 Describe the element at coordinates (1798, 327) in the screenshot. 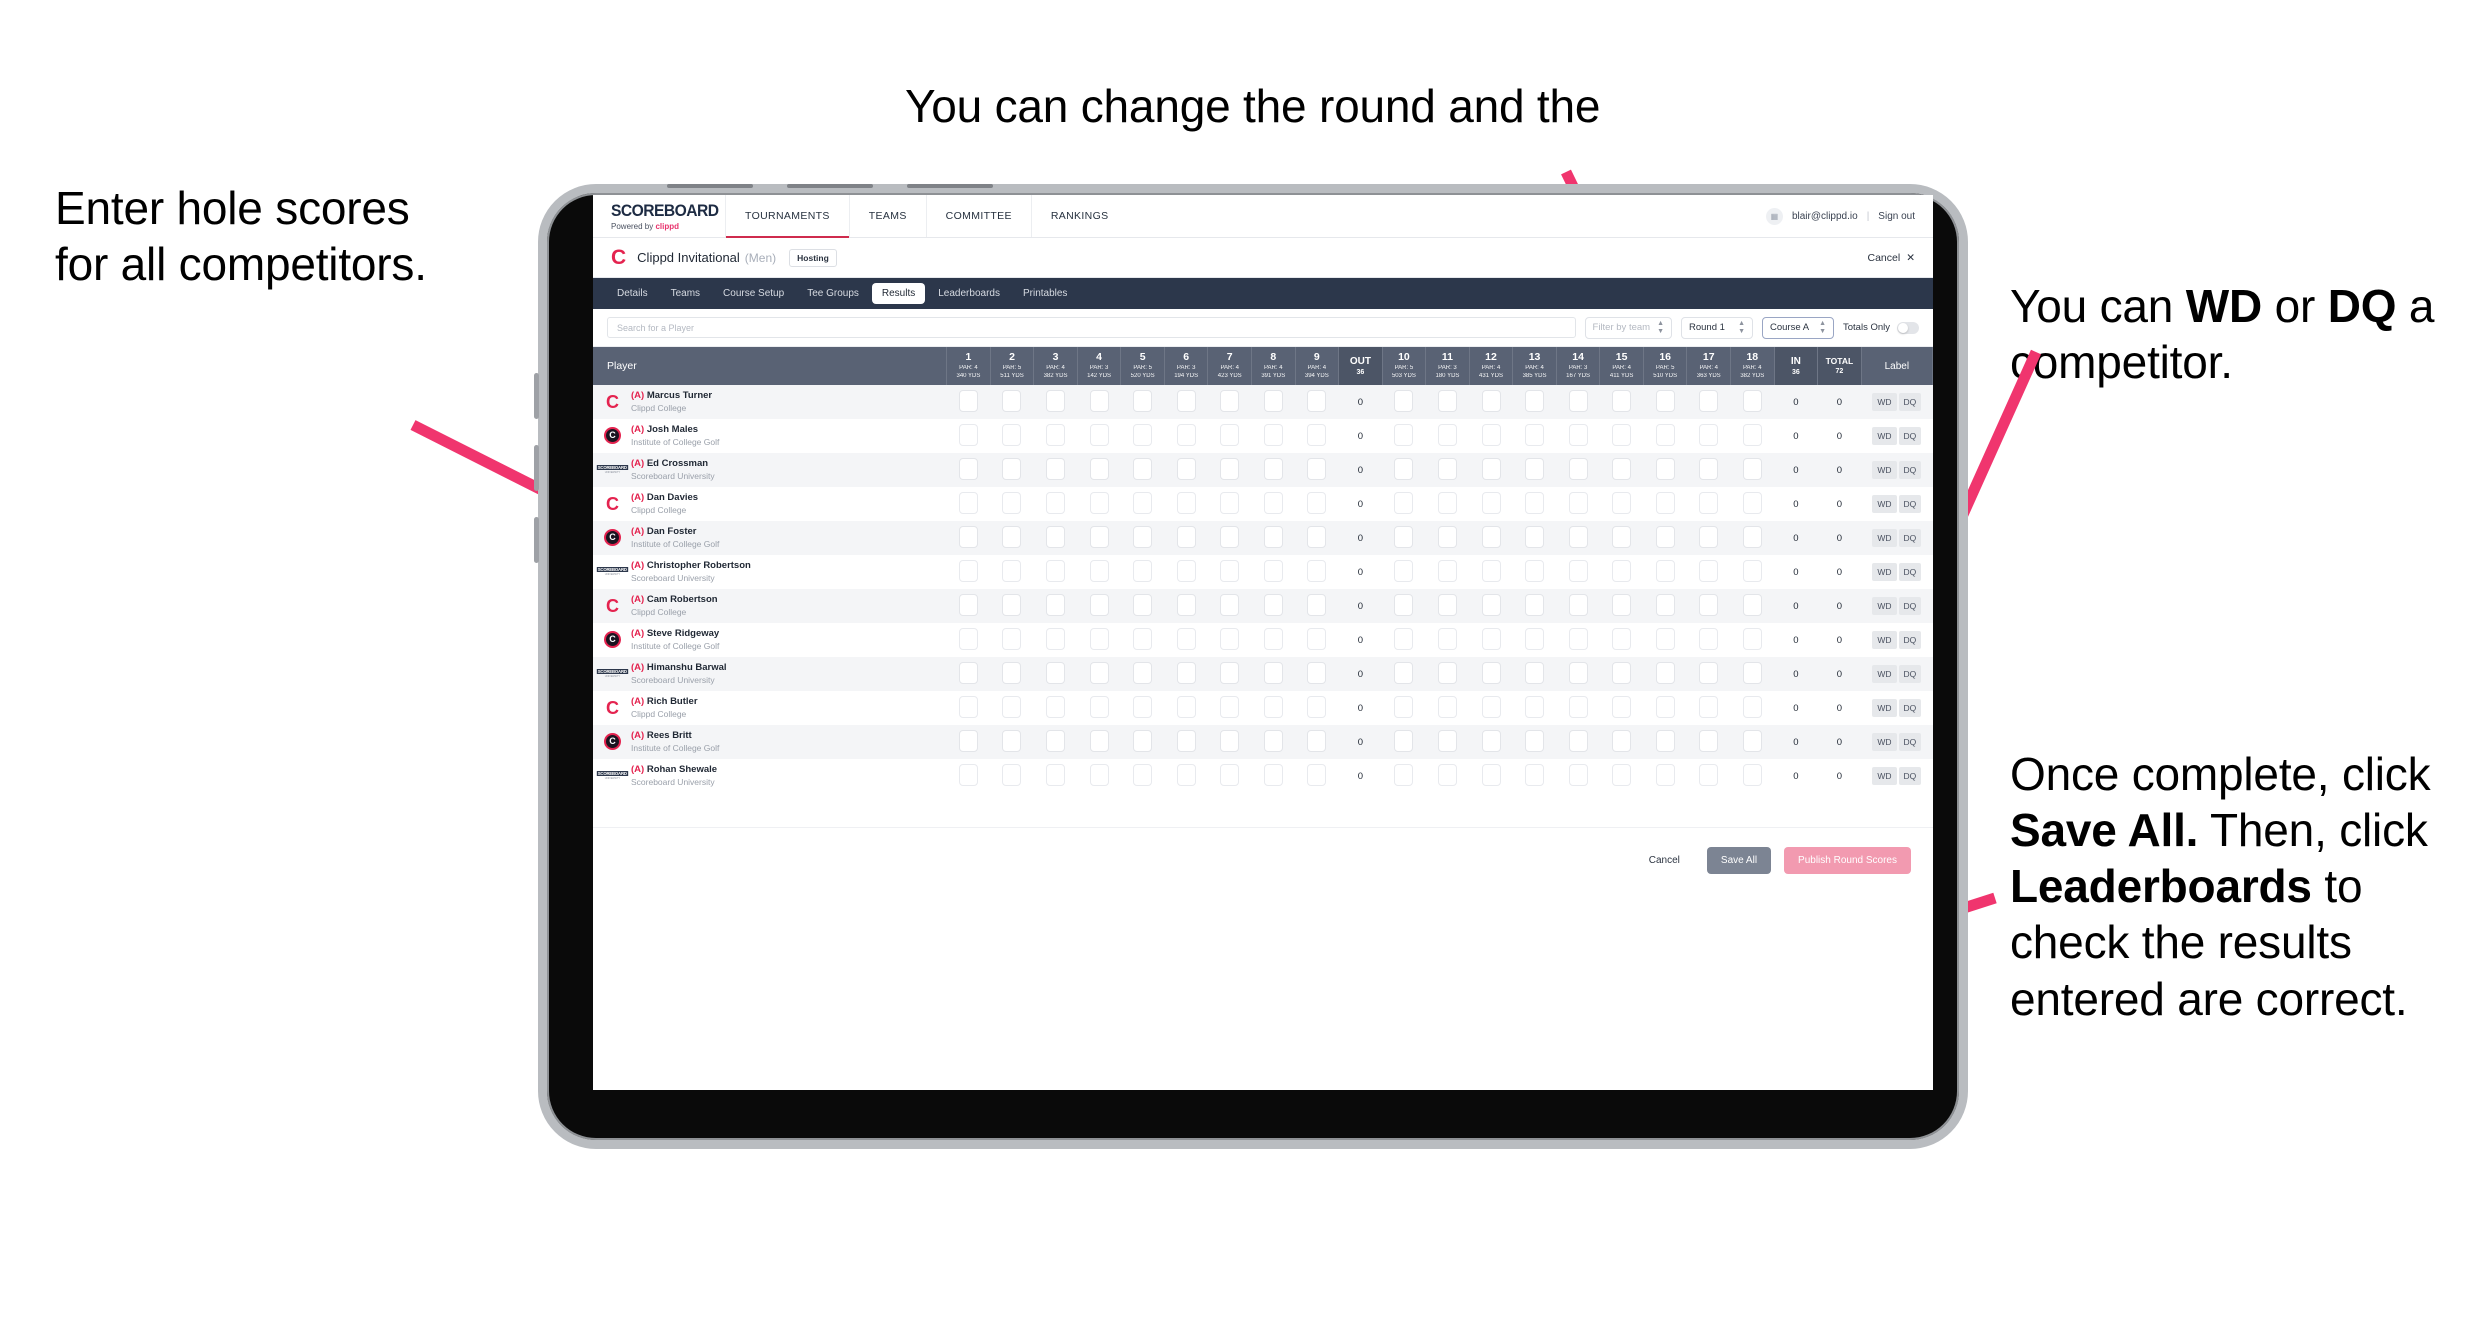

I see `course-select: Course A ▲ ▼` at that location.